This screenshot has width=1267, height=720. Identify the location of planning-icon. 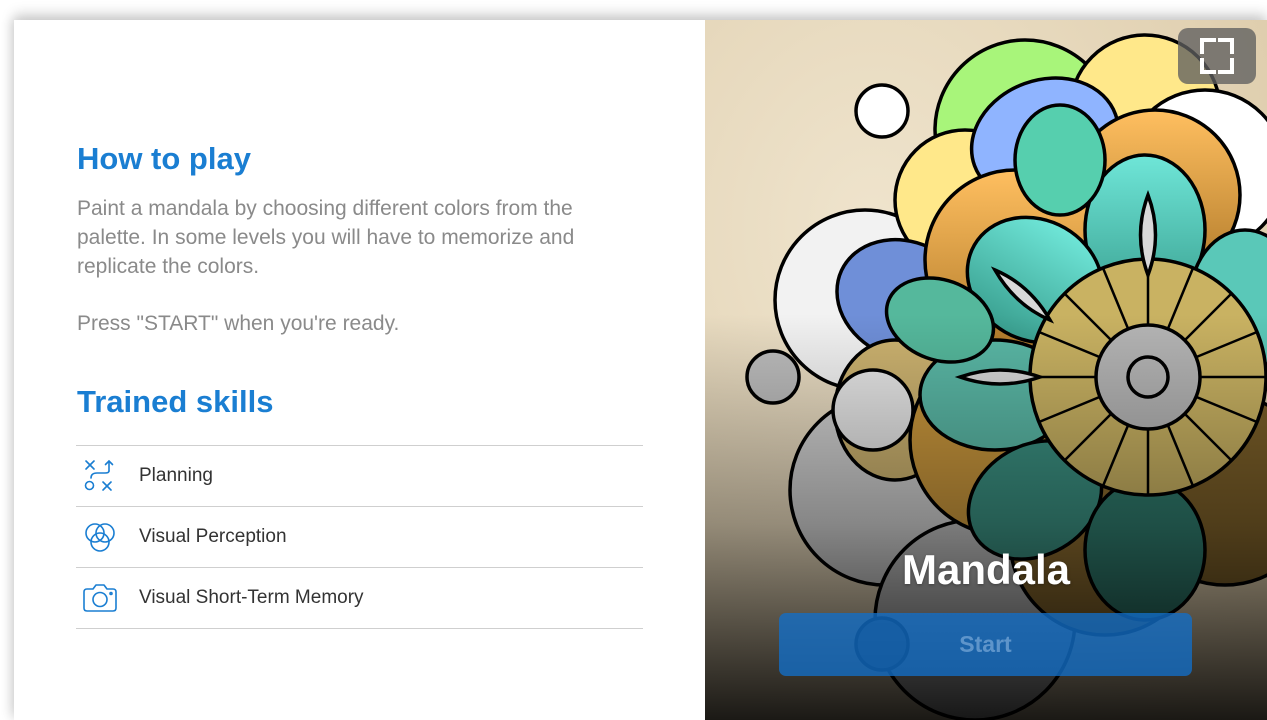
(100, 476).